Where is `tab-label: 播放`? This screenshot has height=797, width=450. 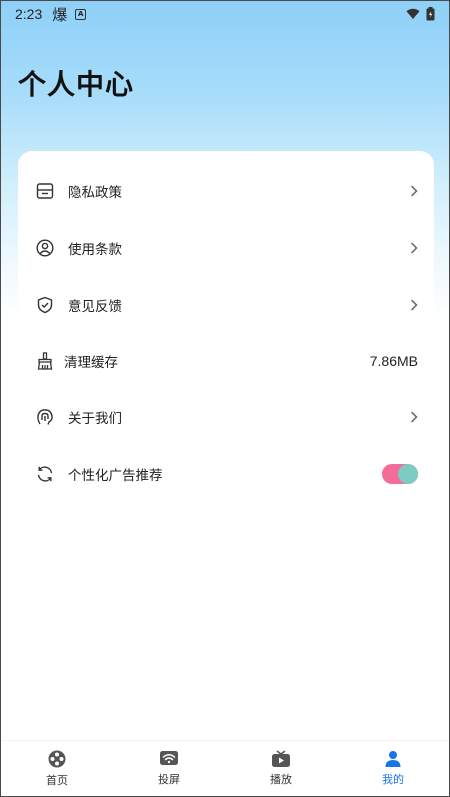 tab-label: 播放 is located at coordinates (281, 779).